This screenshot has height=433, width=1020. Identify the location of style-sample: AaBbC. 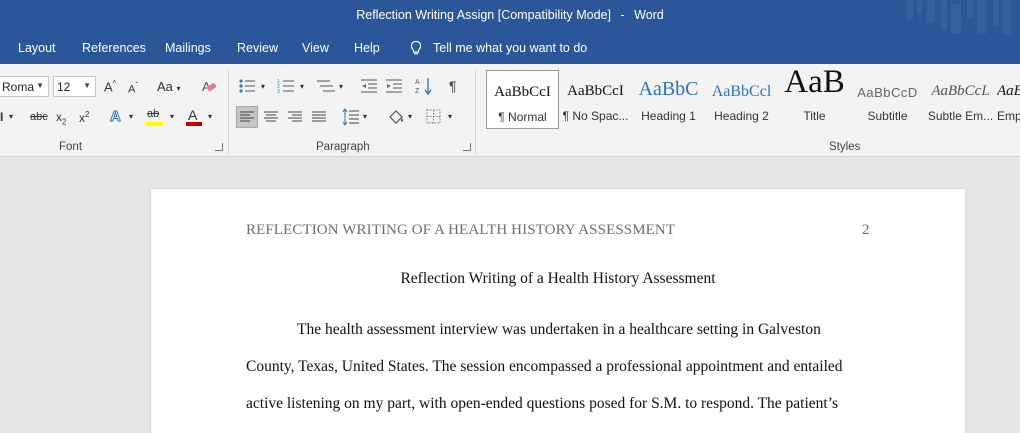
(668, 89).